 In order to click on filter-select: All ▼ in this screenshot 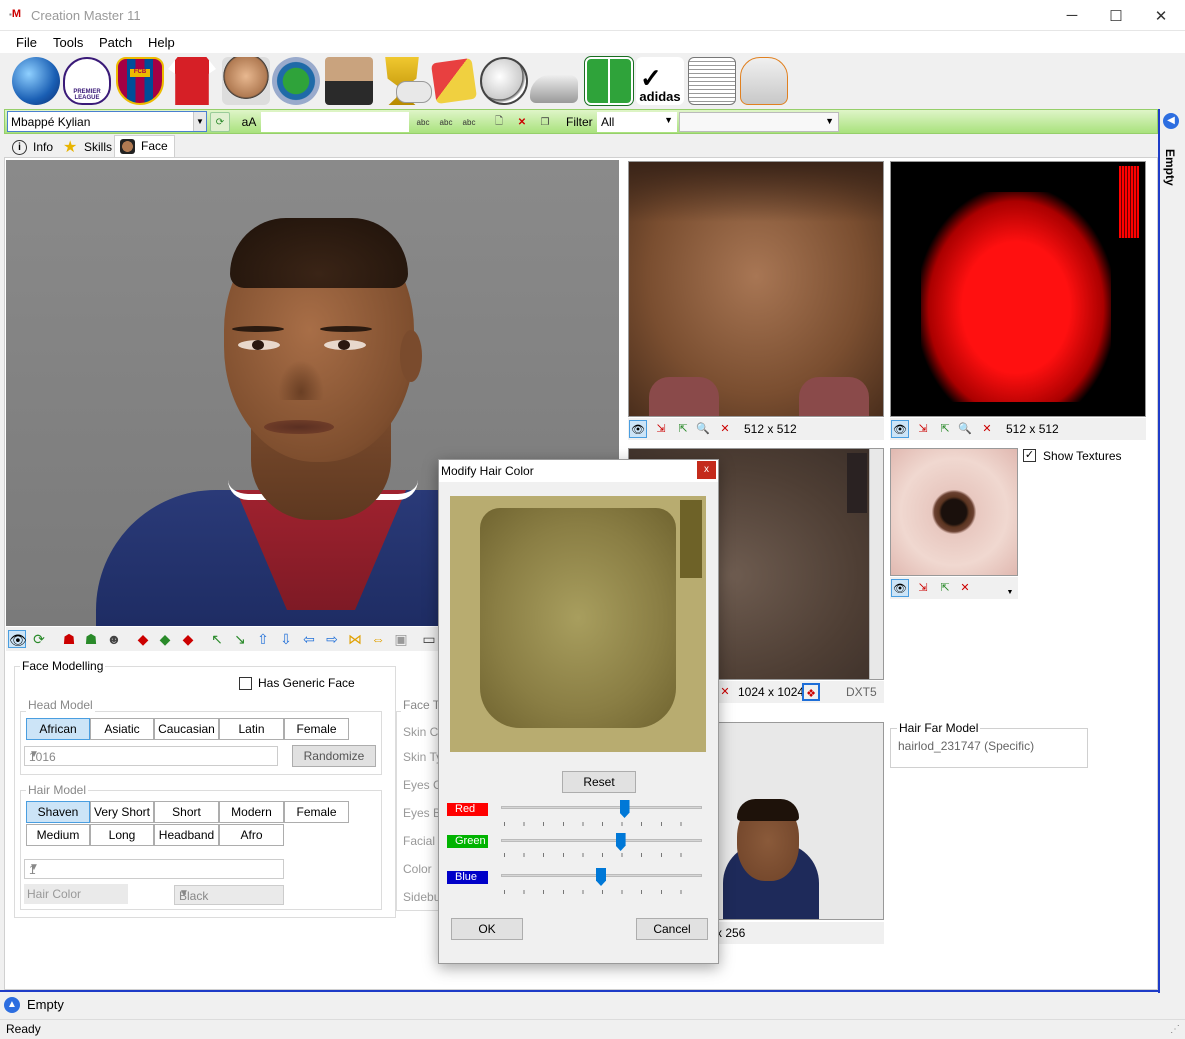, I will do `click(637, 122)`.